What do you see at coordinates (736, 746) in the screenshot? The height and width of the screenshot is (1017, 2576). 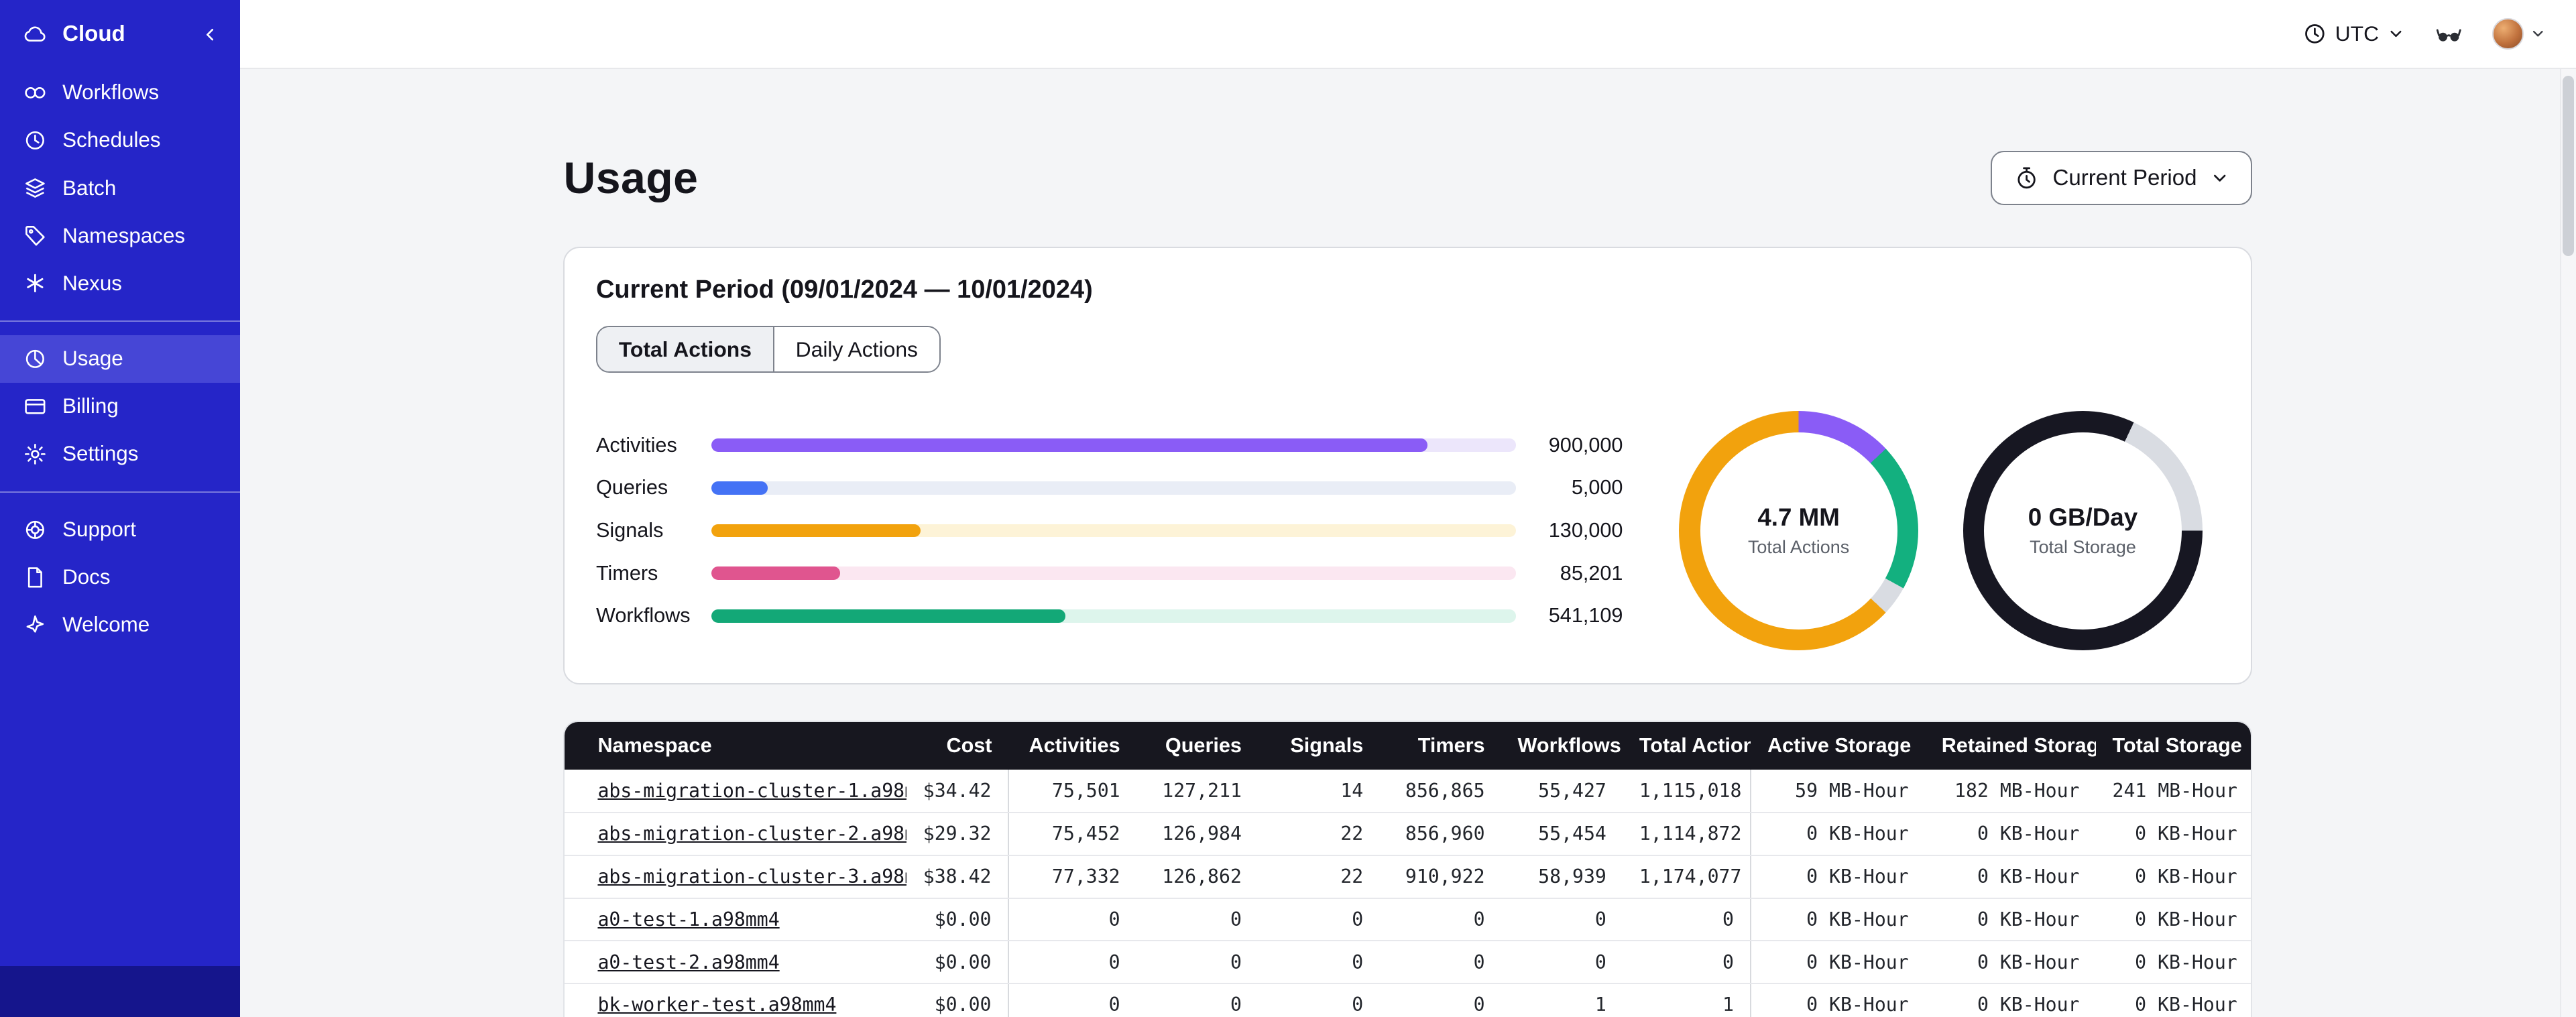 I see `column-header-namespace: Namespace` at bounding box center [736, 746].